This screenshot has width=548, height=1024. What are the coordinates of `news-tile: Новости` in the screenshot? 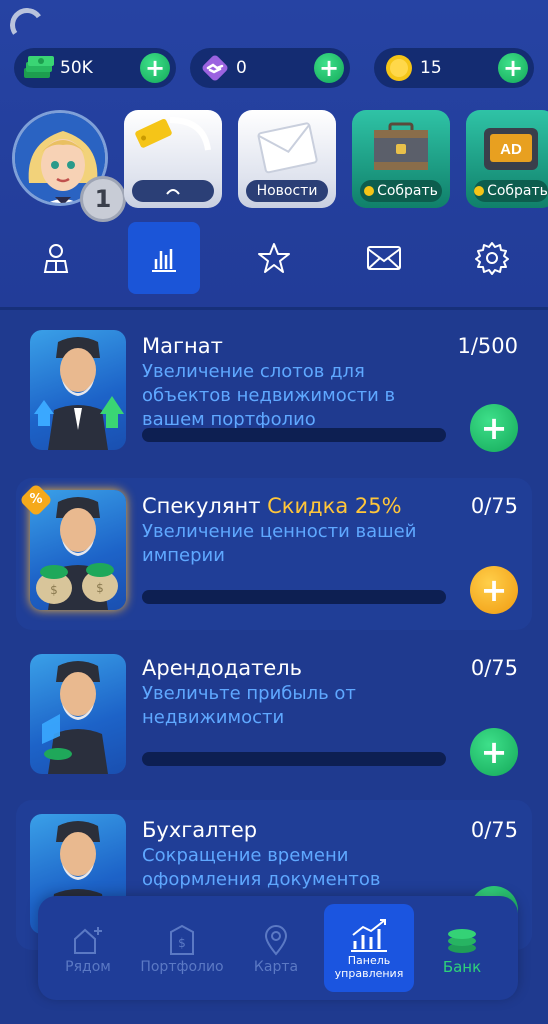 It's located at (287, 159).